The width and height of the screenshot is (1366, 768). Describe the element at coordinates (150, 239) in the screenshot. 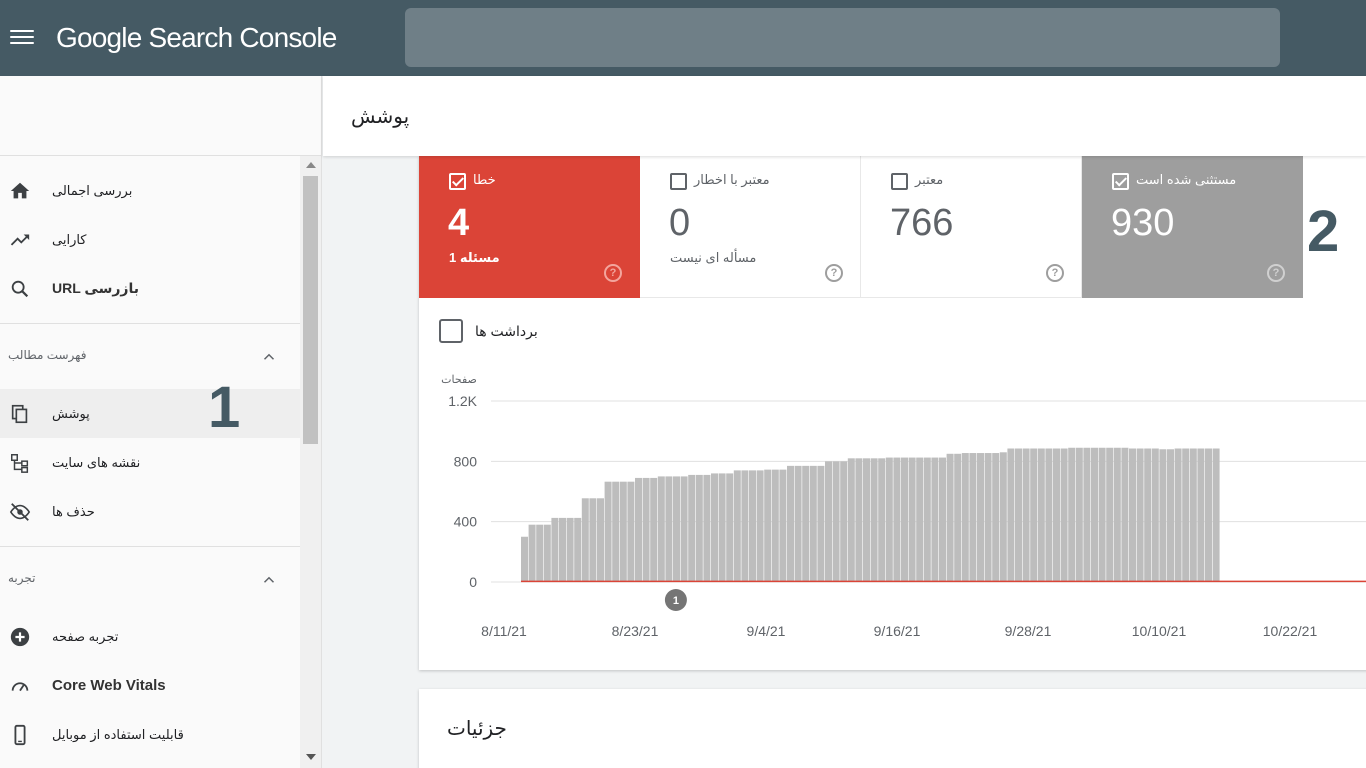

I see `sidebar-item-performance: کارایی` at that location.